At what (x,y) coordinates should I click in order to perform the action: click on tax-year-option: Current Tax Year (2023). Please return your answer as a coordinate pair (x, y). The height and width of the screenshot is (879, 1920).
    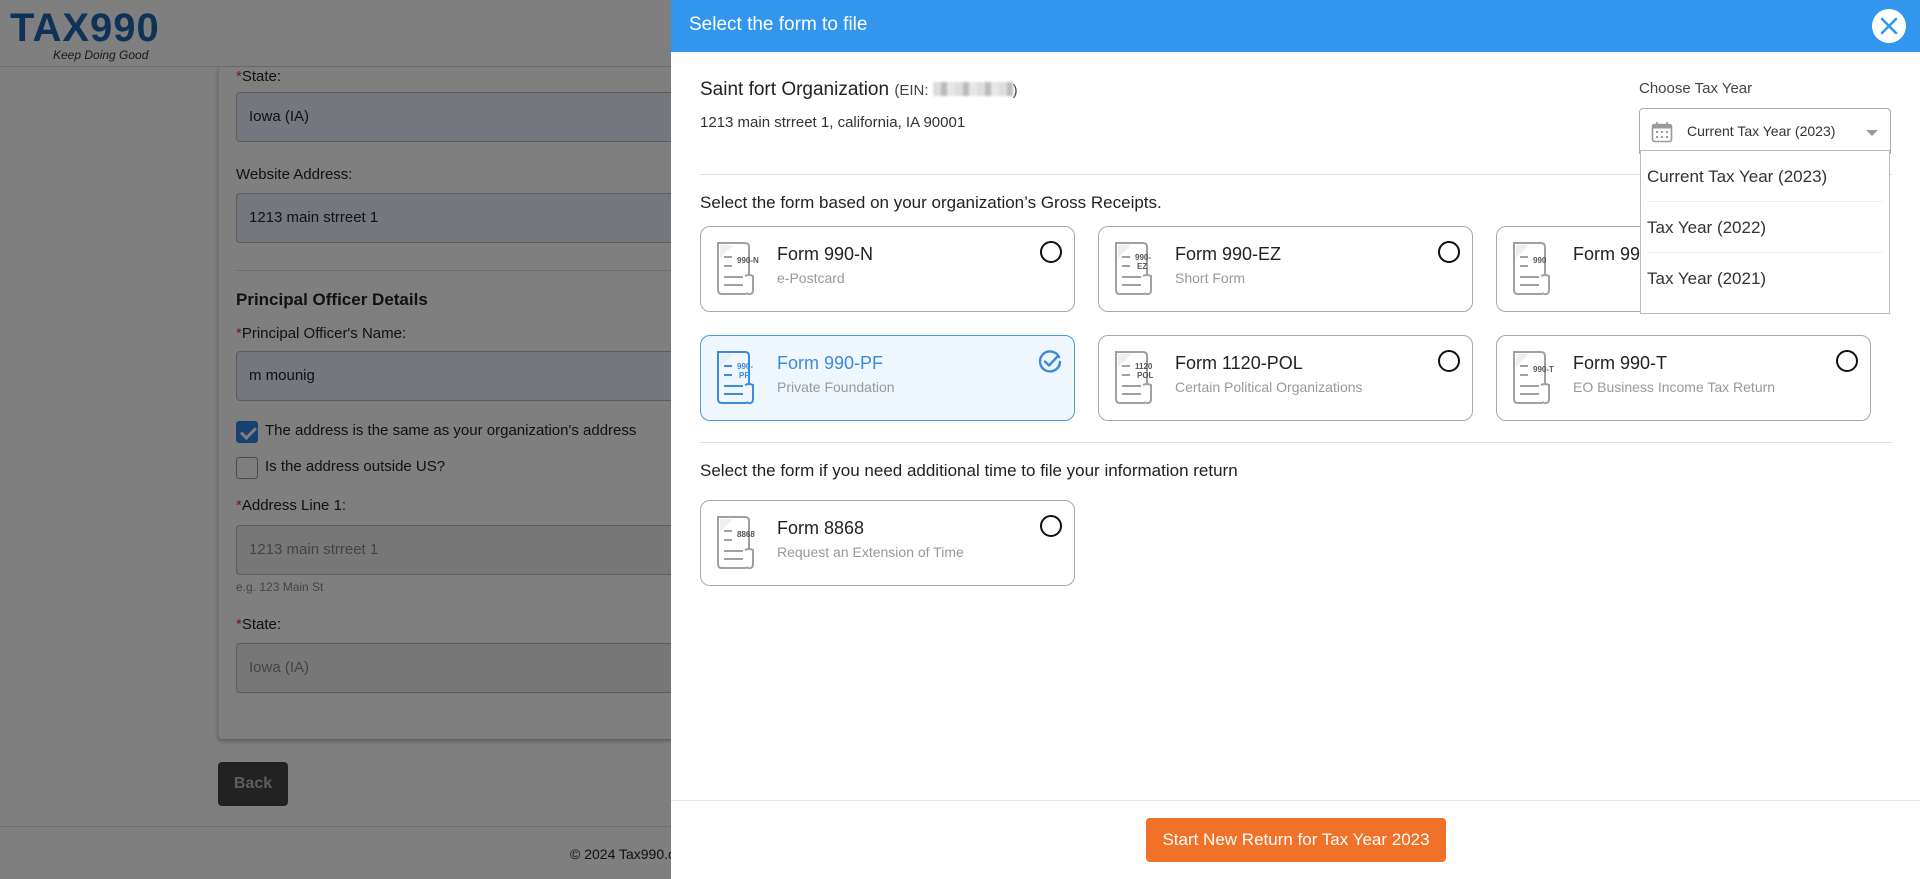
    Looking at the image, I should click on (1765, 176).